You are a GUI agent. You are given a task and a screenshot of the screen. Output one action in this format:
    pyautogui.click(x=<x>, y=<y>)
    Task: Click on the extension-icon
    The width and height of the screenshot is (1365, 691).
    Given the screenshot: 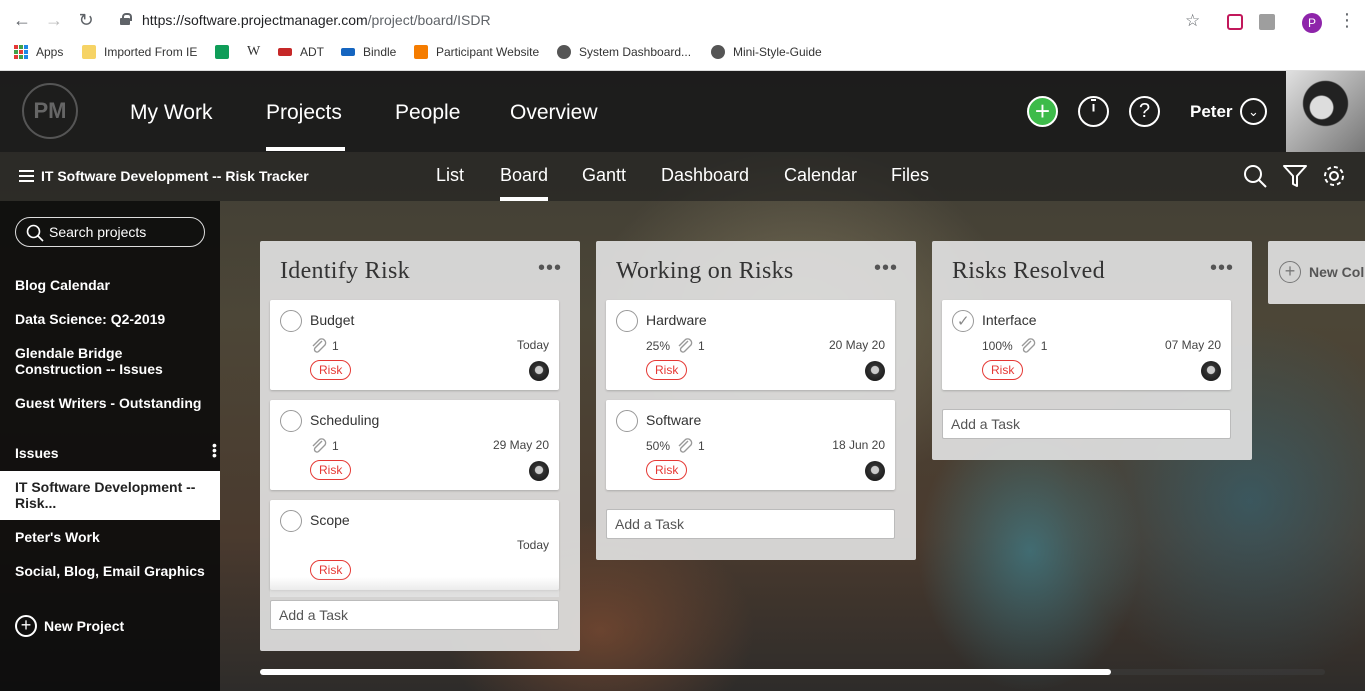 What is the action you would take?
    pyautogui.click(x=1235, y=22)
    